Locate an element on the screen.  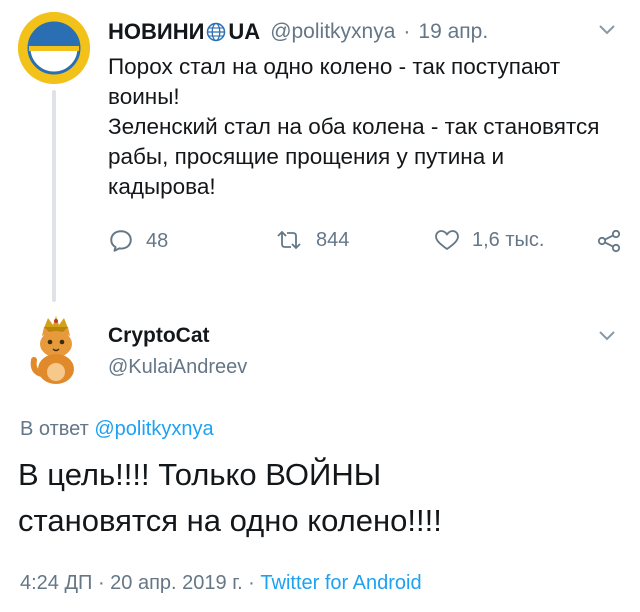
reply-author-avatar is located at coordinates (56, 350).